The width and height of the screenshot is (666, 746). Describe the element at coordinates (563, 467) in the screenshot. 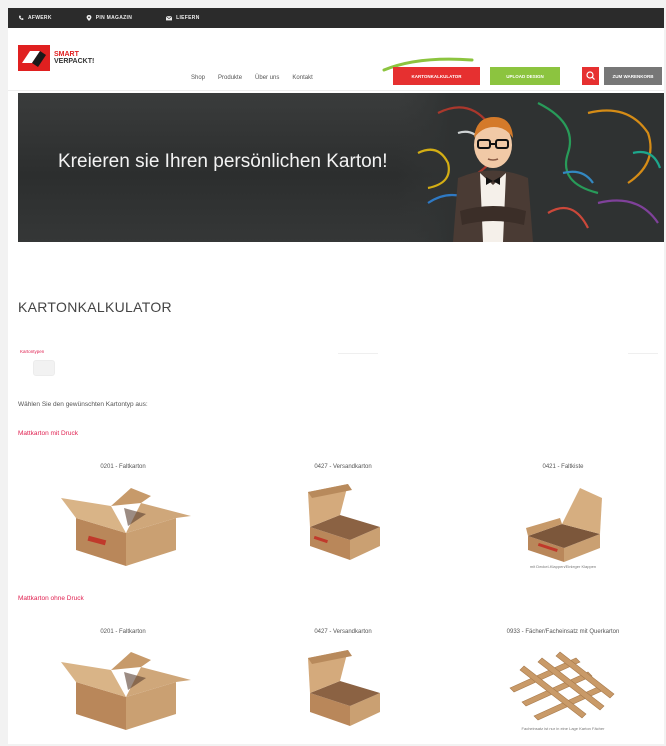

I see `product-label: 0421 - Faltkiste` at that location.